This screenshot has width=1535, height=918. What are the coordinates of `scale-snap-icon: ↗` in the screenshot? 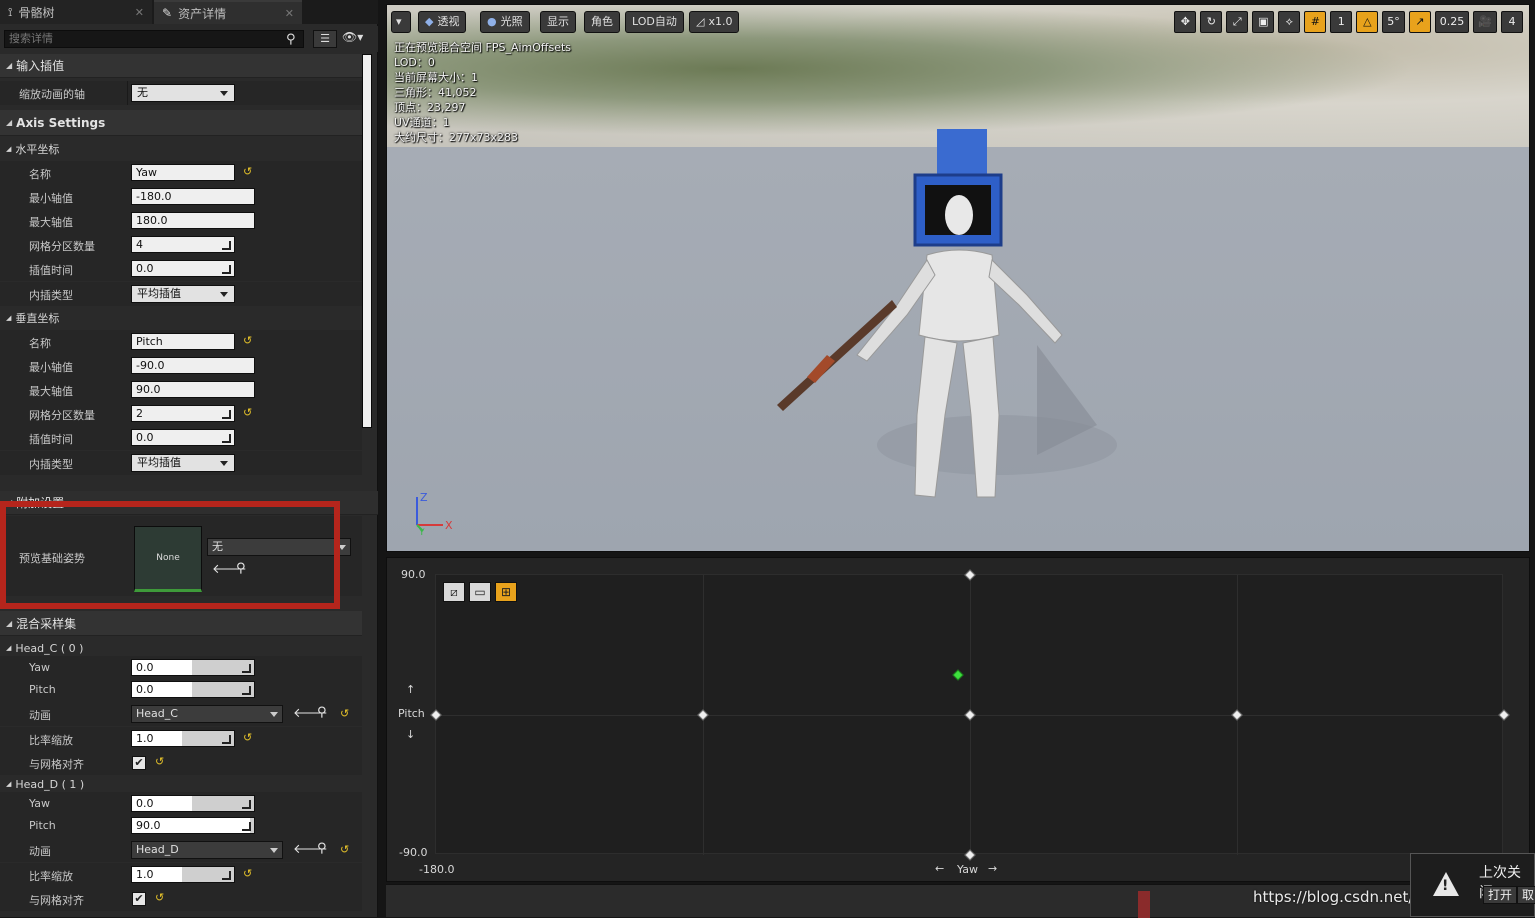 It's located at (1419, 22).